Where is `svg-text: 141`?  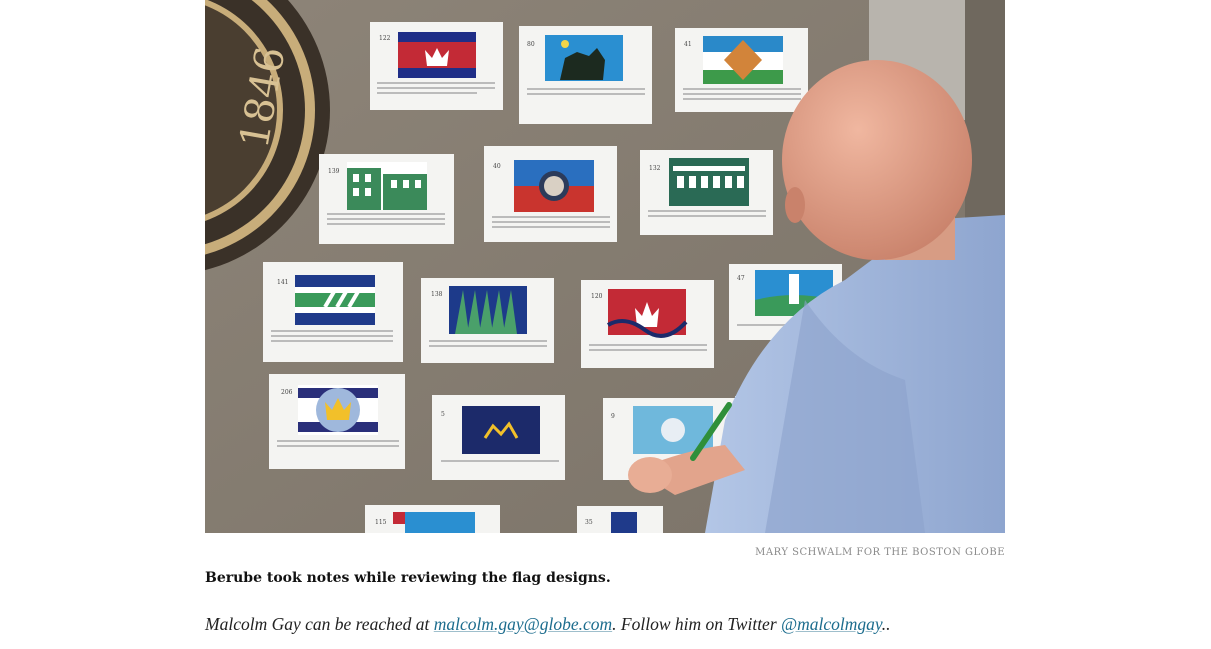
svg-text: 141 is located at coordinates (282, 282).